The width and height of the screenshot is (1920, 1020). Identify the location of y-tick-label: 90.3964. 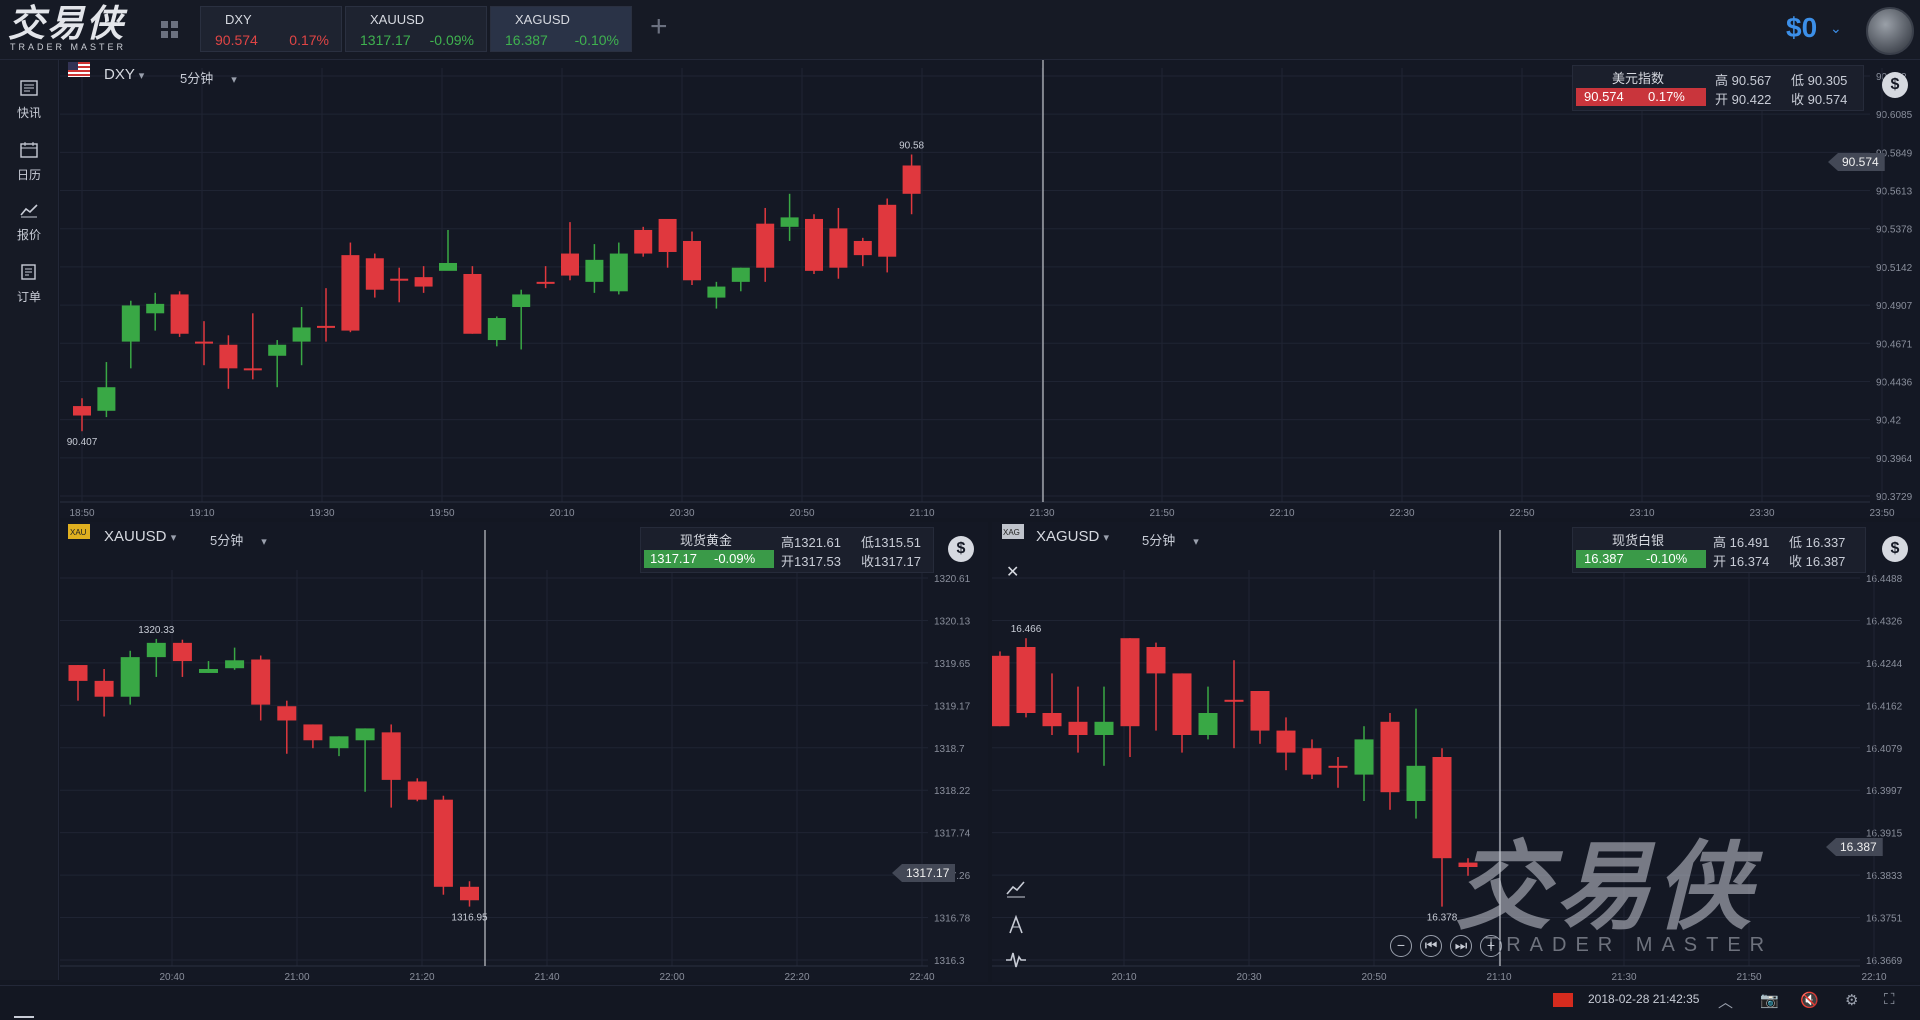
(1894, 459).